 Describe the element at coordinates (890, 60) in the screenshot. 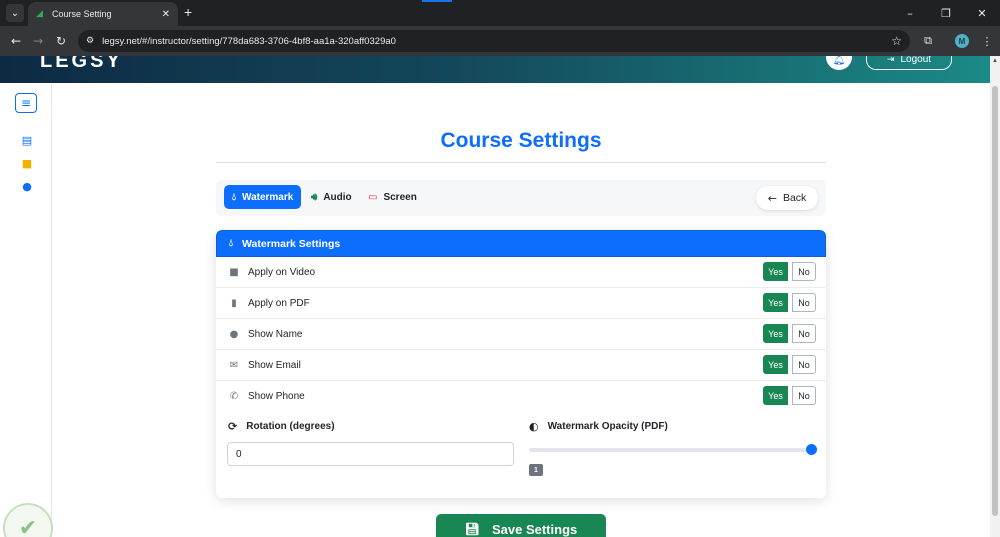

I see `logout-icon: ⇥` at that location.